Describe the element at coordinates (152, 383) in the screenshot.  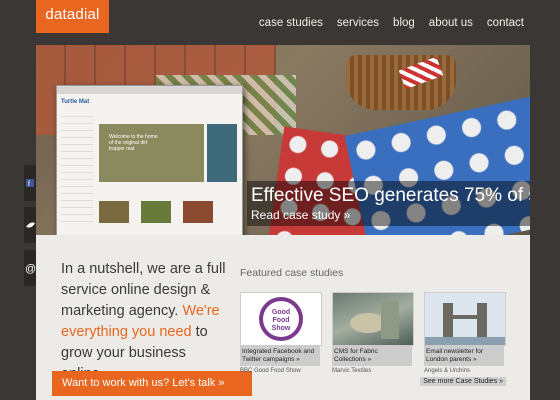
I see `lets-talk-button: Want to work with us? Let's talk »` at that location.